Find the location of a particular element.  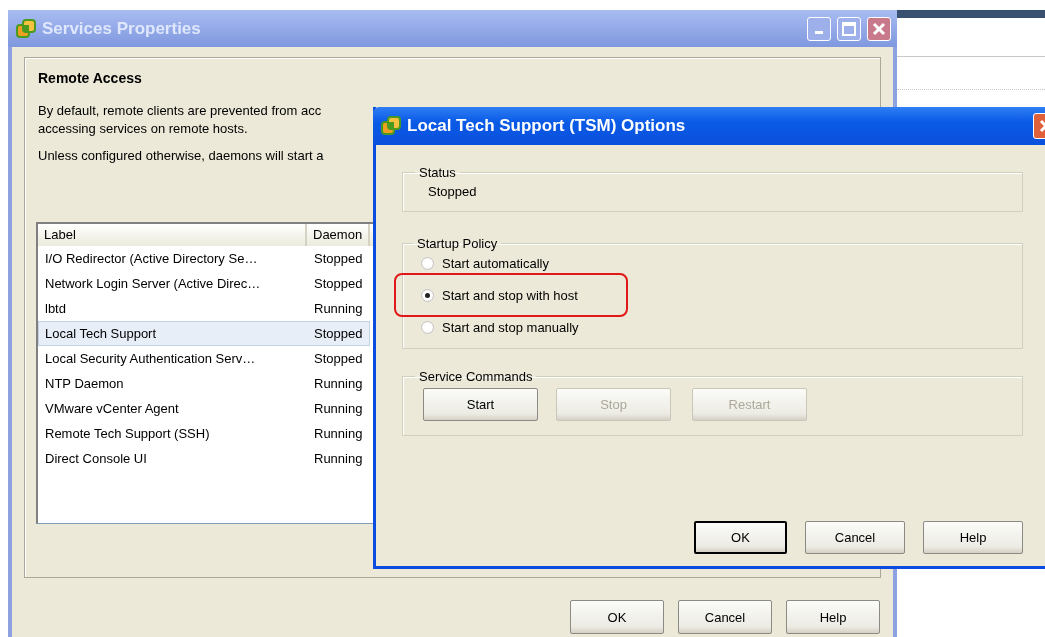

section-title: Remote Access is located at coordinates (90, 78).